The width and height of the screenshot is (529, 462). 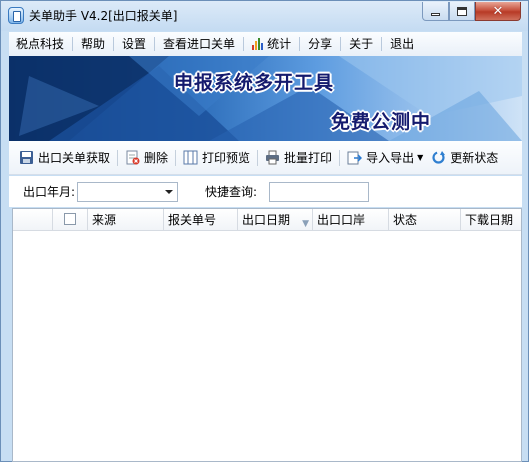 What do you see at coordinates (308, 158) in the screenshot?
I see `batch-print-label: 批量打印` at bounding box center [308, 158].